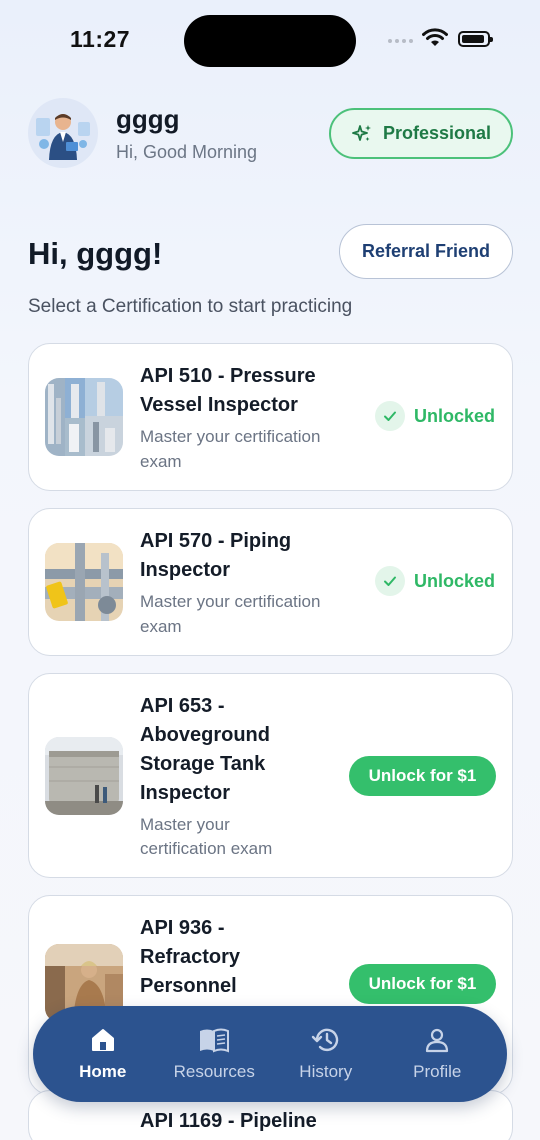 The image size is (540, 1140). I want to click on status-bar: 11:27, so click(270, 40).